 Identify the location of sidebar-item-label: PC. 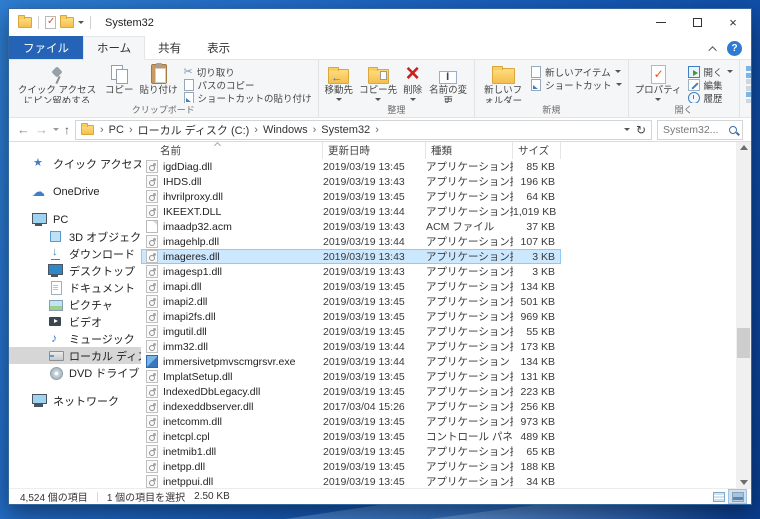
(61, 219).